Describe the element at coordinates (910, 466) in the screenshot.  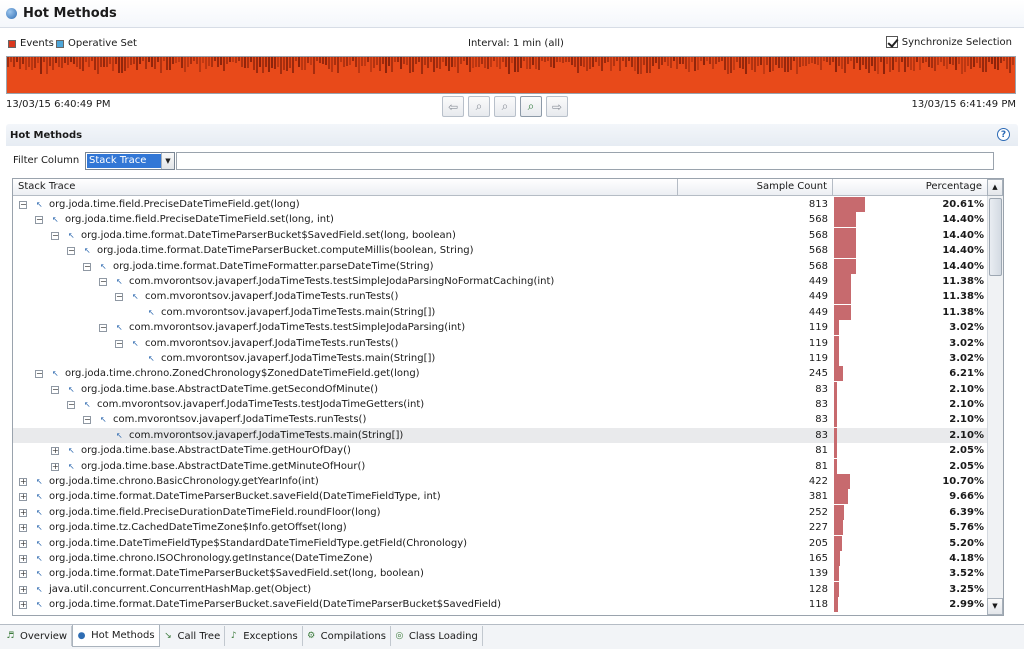
I see `percentage-cell: 2.05%` at that location.